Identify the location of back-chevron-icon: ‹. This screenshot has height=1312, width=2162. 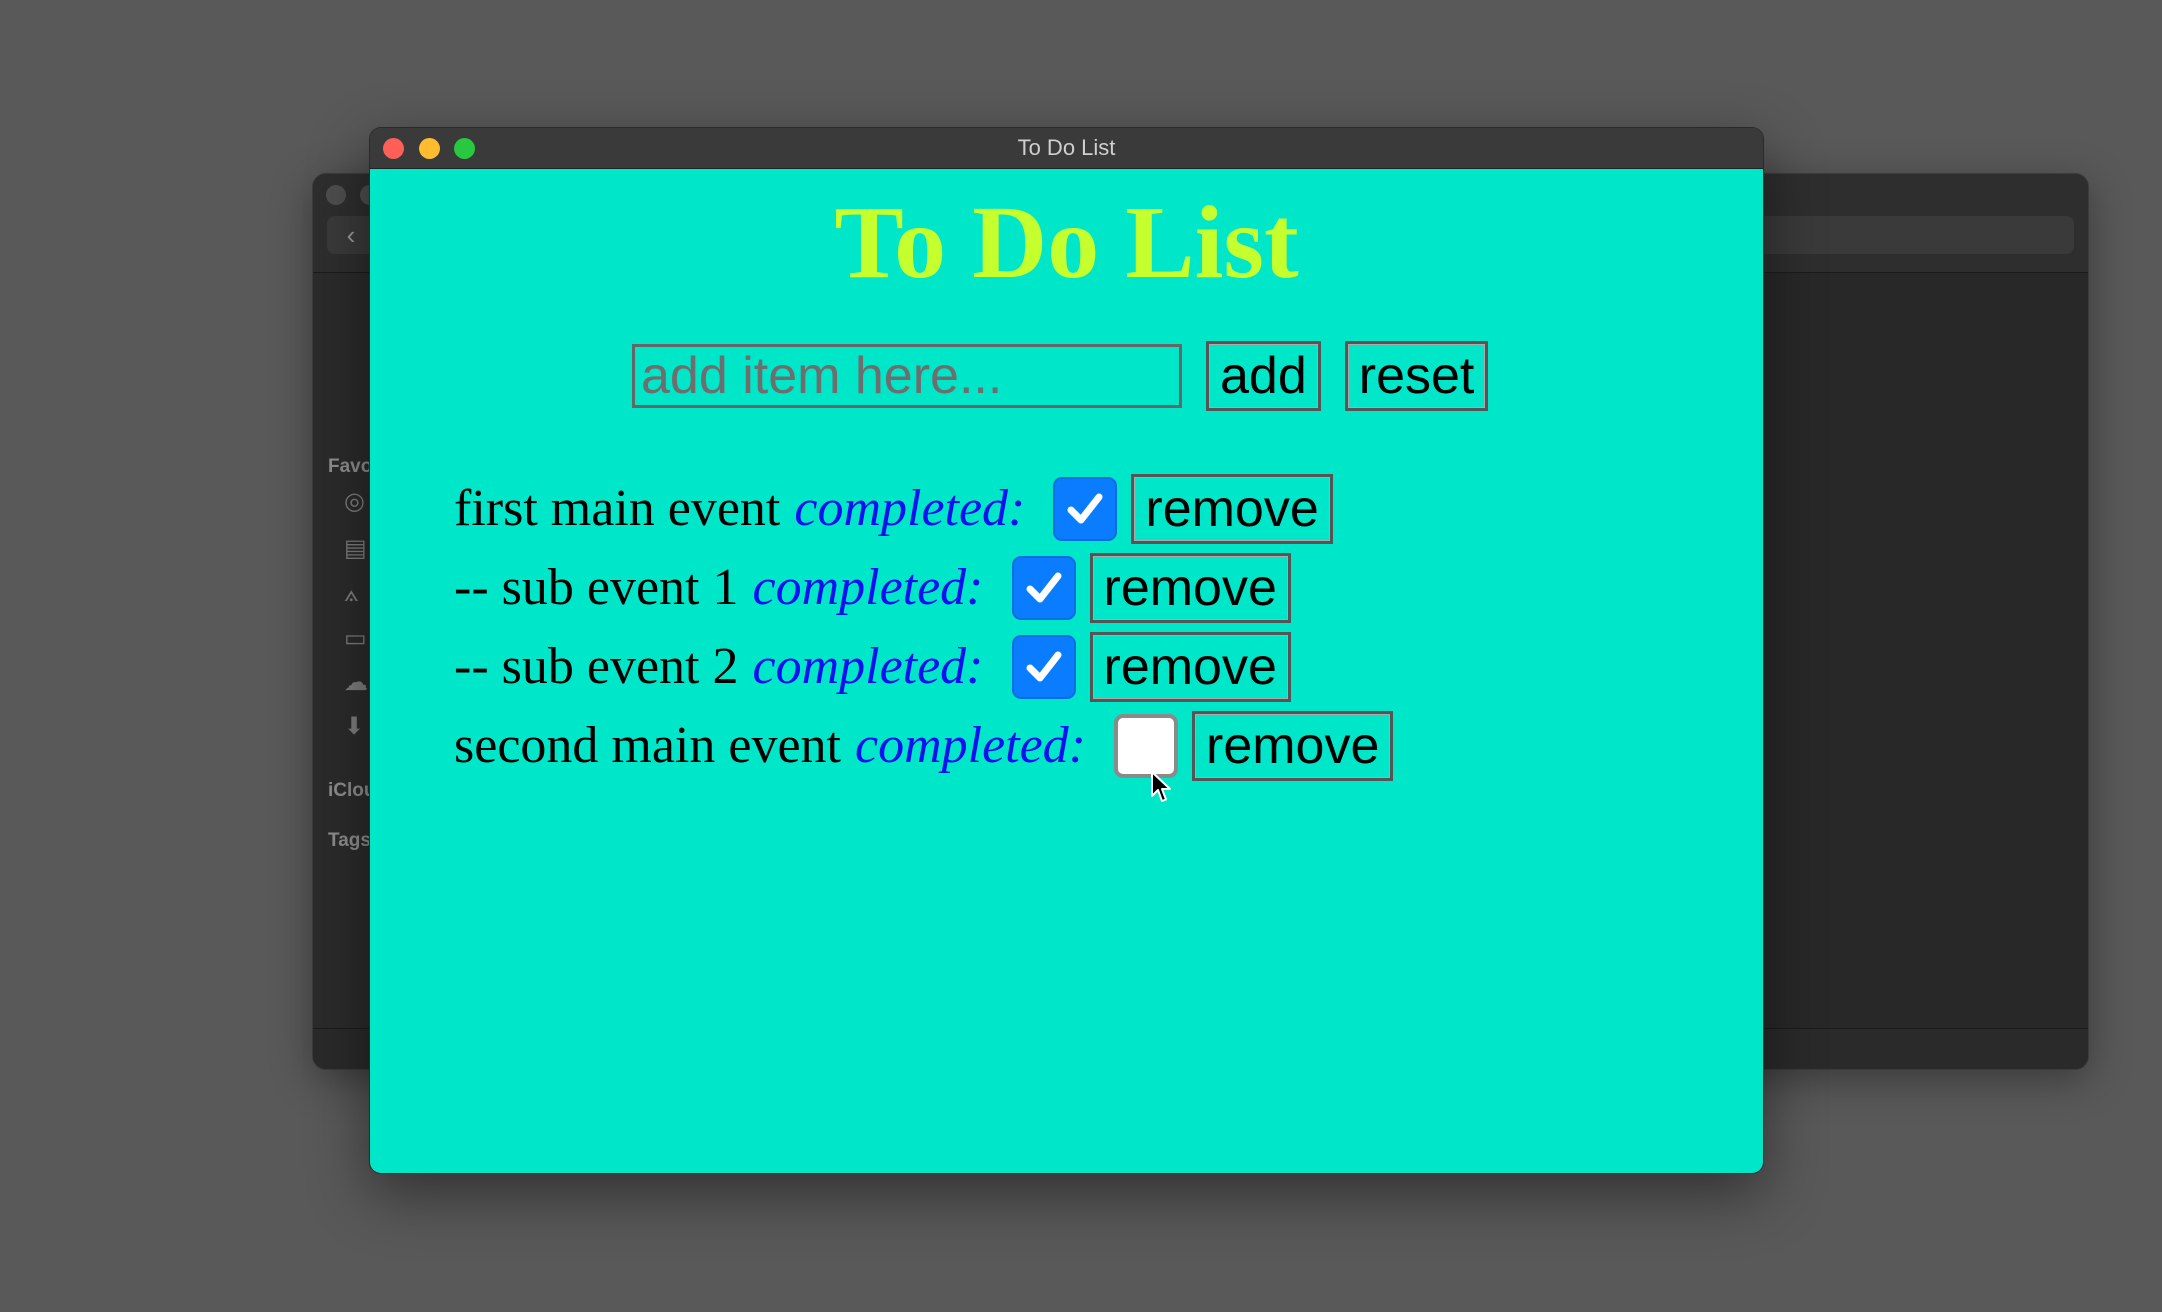
(351, 235).